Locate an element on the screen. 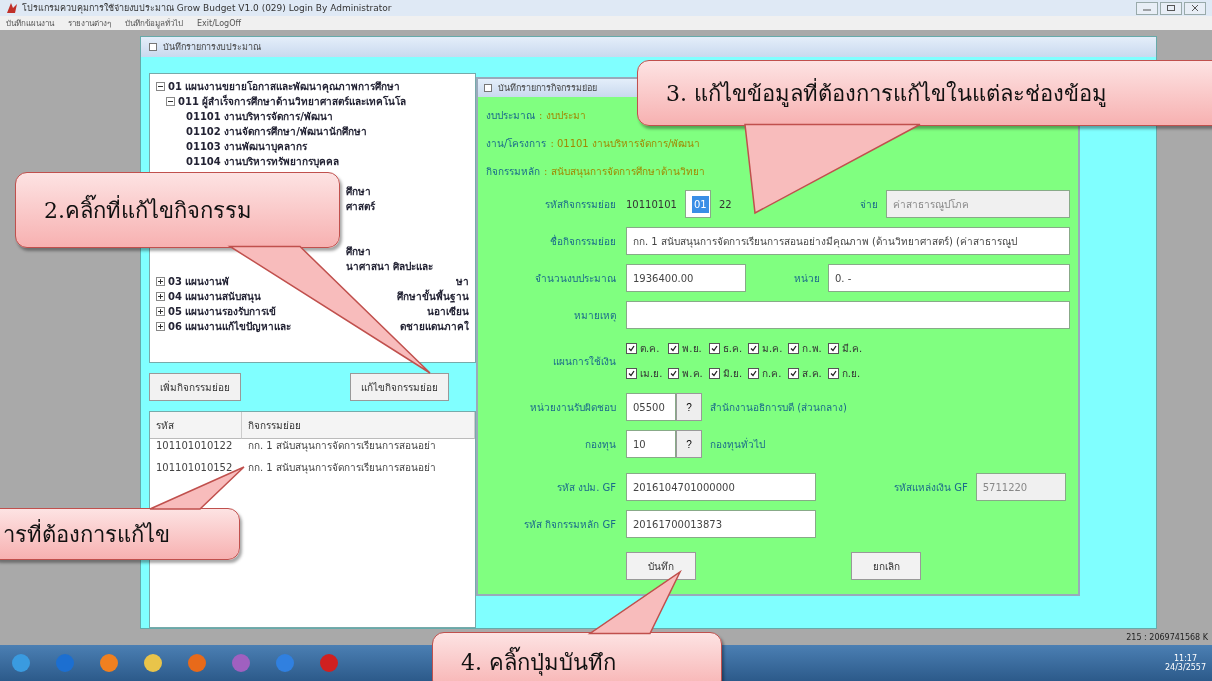 This screenshot has width=1212, height=681. month-checkbox: ส.ค. is located at coordinates (805, 373).